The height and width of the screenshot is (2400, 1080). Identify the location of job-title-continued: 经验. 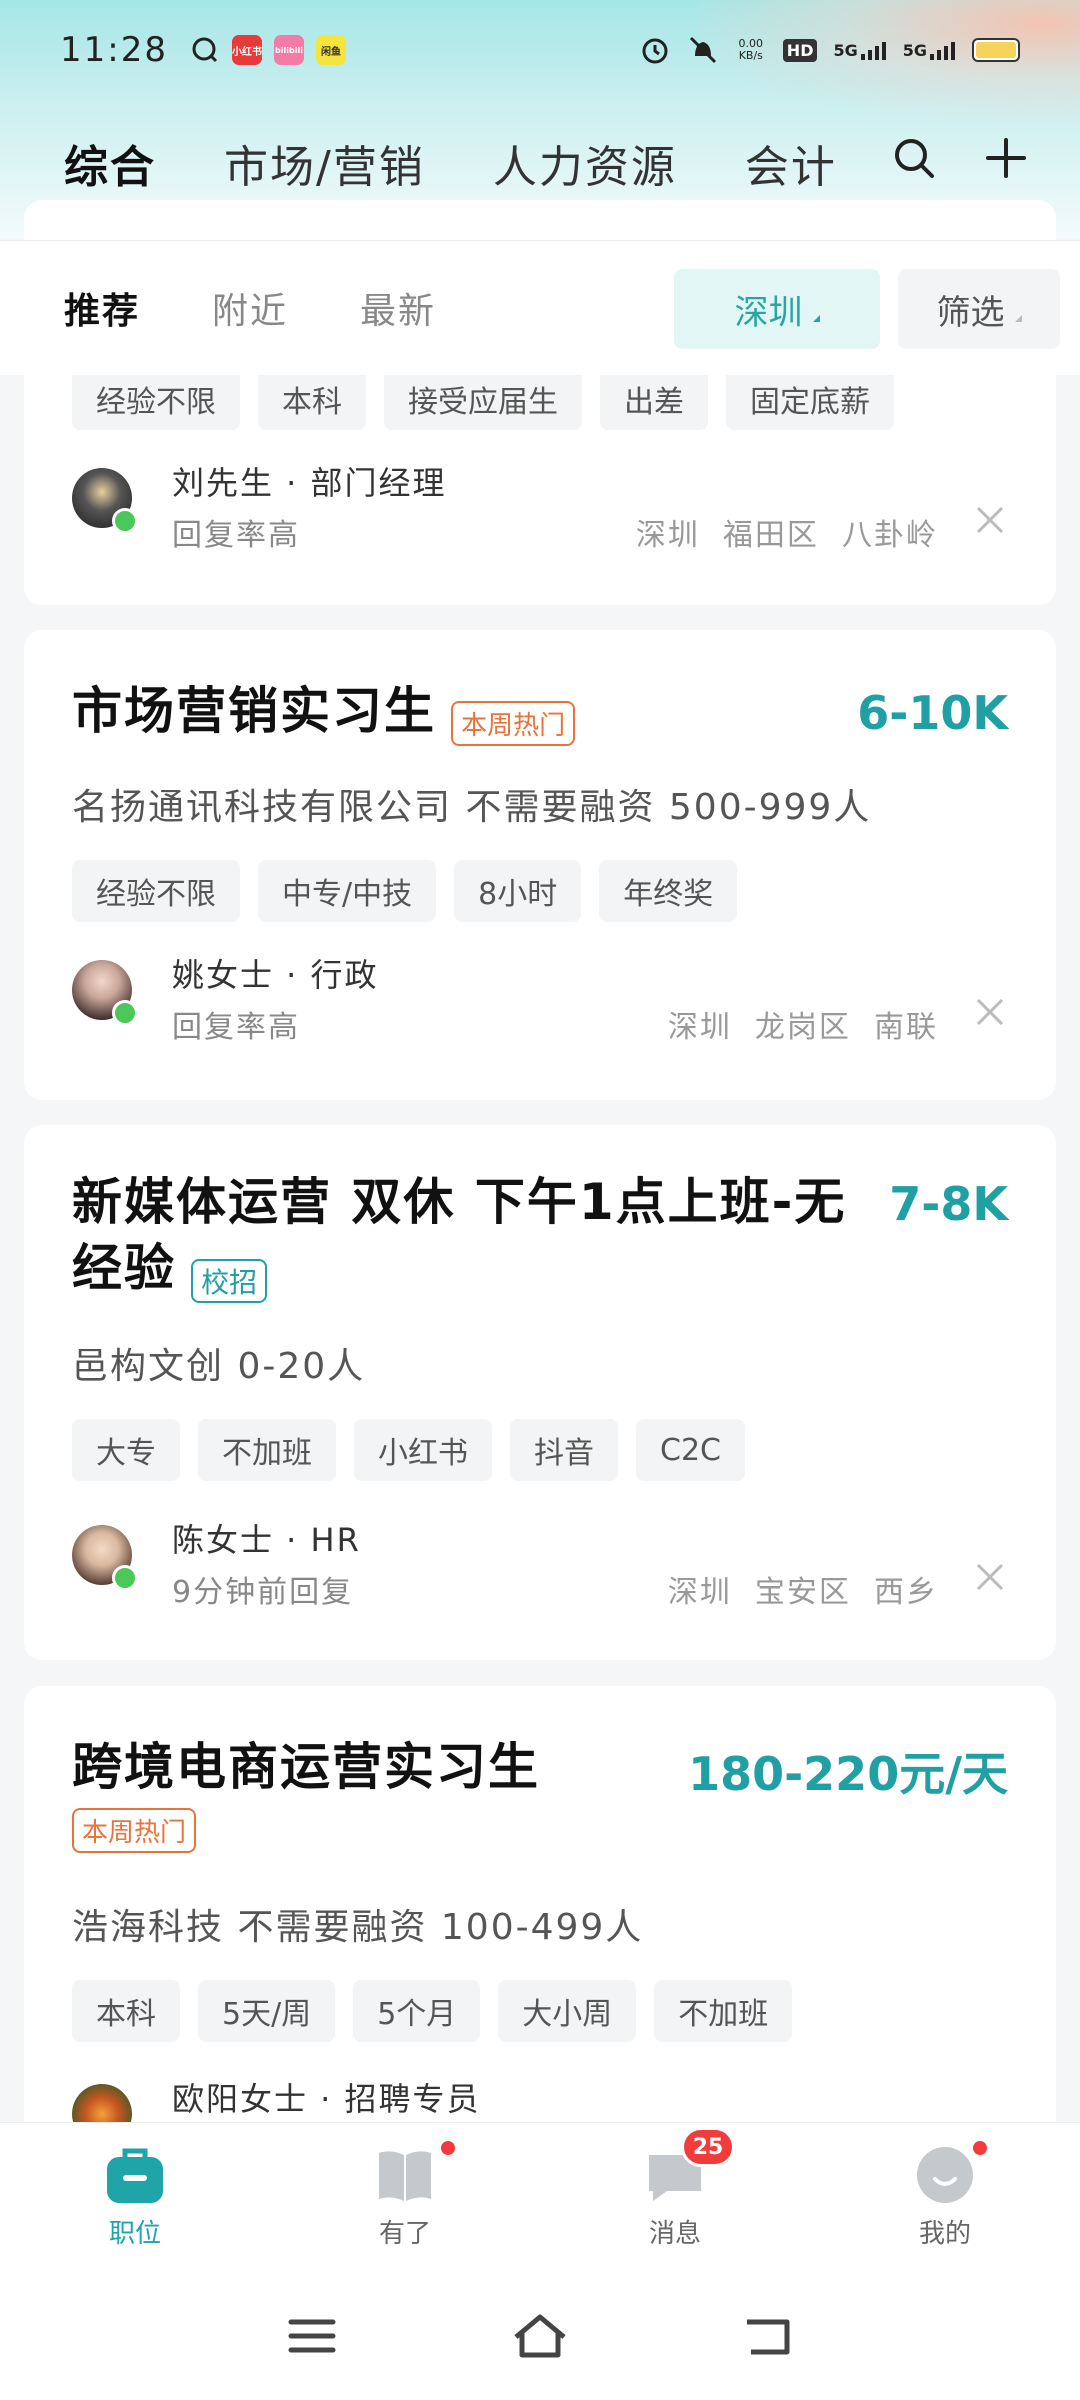
(124, 1268).